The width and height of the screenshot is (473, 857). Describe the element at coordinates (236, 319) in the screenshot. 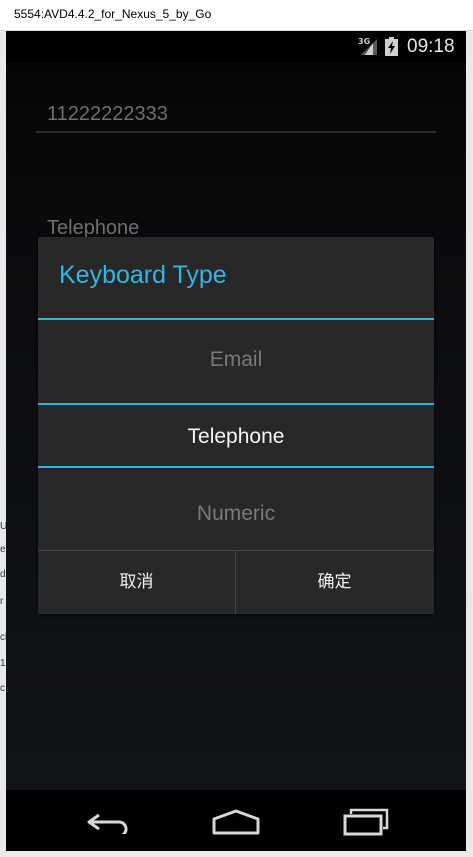

I see `title-divider` at that location.